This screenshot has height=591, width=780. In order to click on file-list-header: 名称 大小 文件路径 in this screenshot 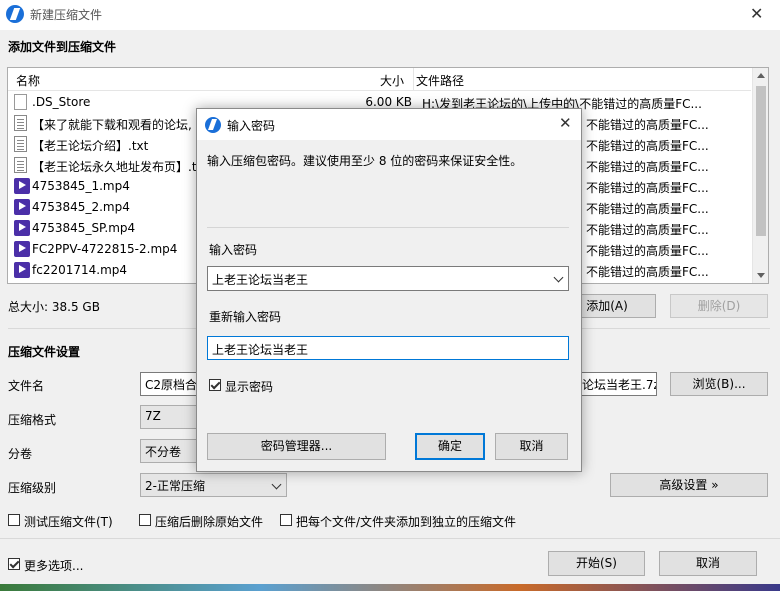, I will do `click(379, 79)`.